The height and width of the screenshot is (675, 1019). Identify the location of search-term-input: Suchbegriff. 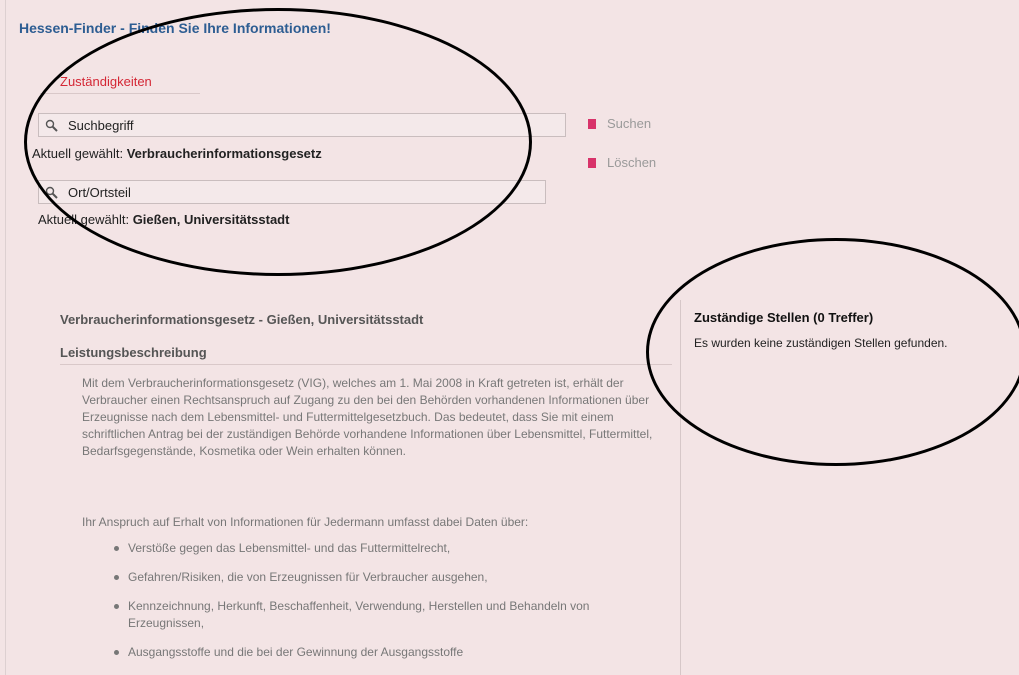
(302, 125).